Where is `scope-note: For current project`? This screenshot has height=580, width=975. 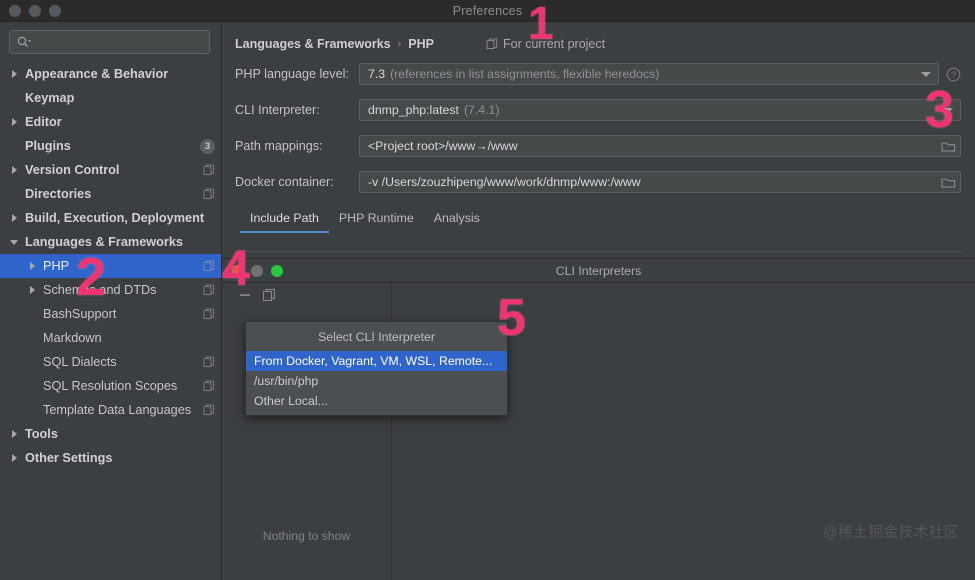
scope-note: For current project is located at coordinates (545, 44).